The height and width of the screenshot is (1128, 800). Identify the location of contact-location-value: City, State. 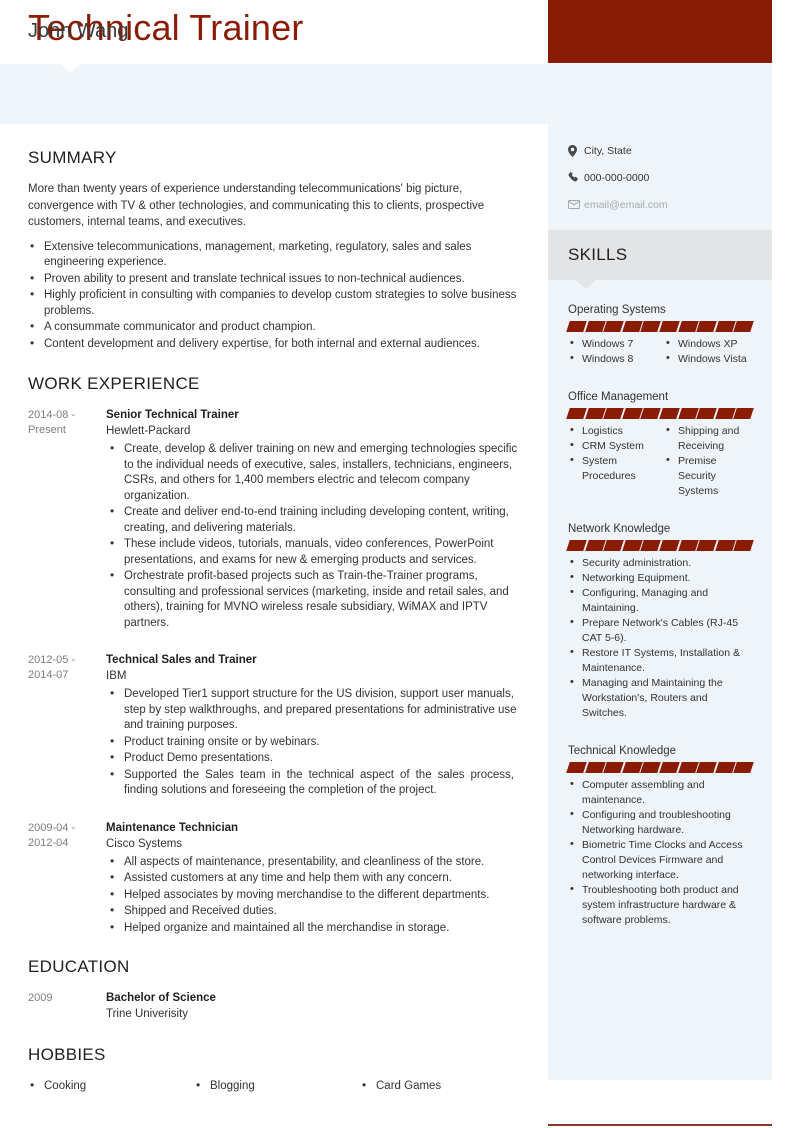
(608, 150).